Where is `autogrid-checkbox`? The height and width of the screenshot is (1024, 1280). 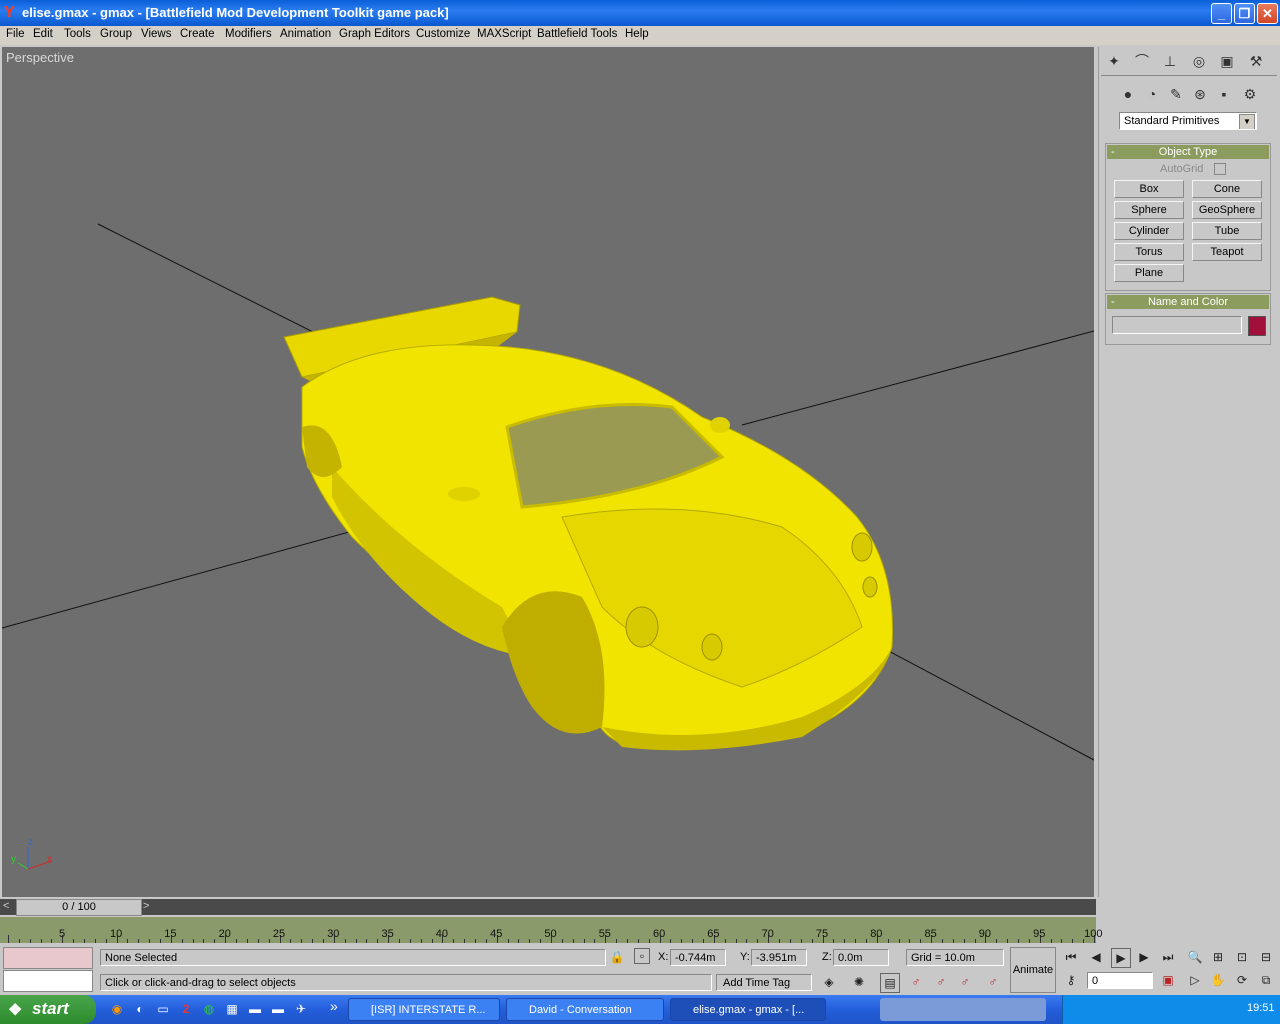
autogrid-checkbox is located at coordinates (1220, 169).